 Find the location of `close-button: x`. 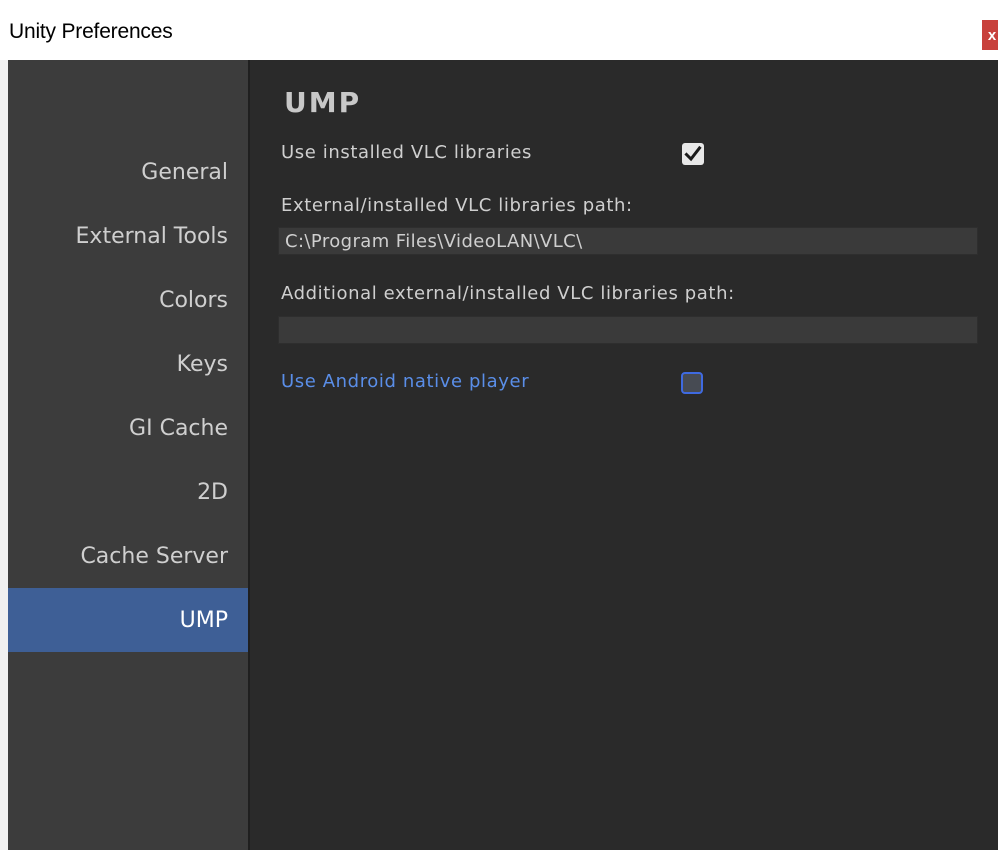

close-button: x is located at coordinates (990, 35).